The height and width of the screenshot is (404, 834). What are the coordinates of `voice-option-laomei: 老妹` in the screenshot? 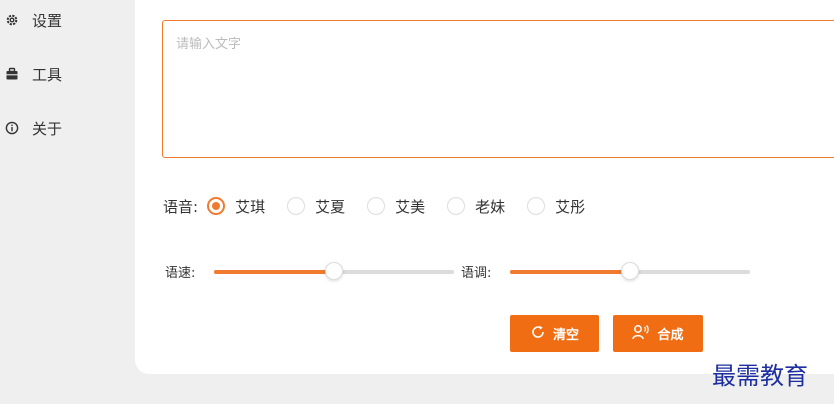 It's located at (476, 206).